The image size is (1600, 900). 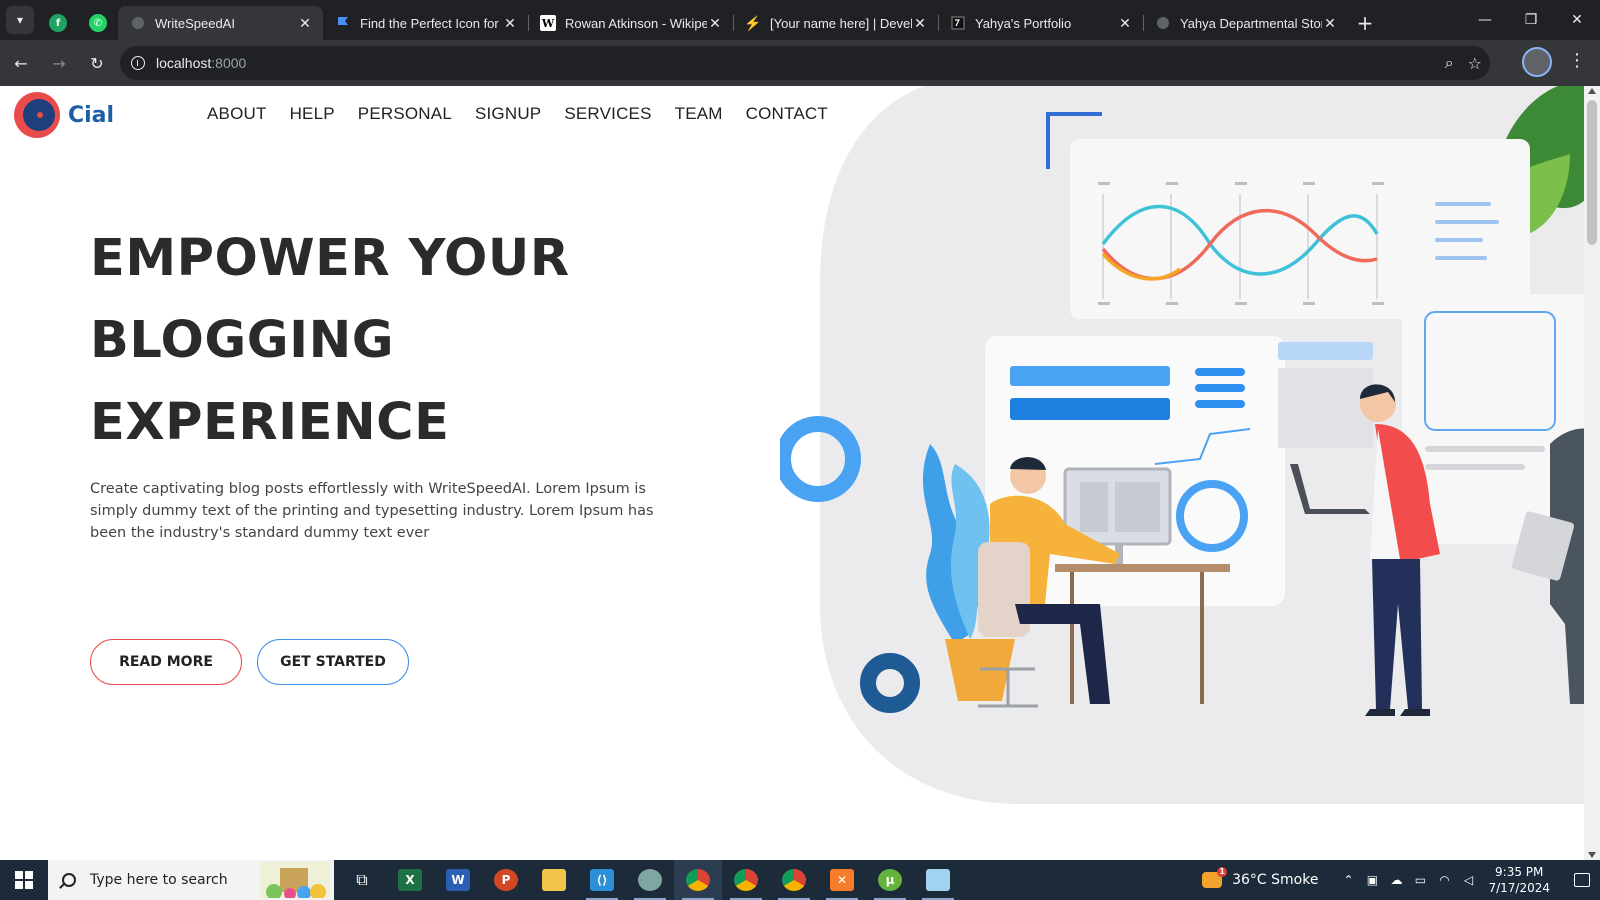 I want to click on close-window-button: ✕, so click(x=1577, y=20).